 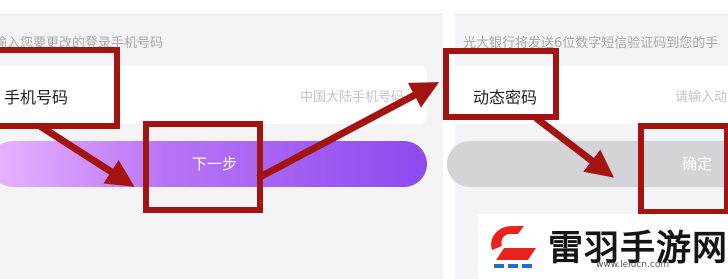 What do you see at coordinates (449, 139) in the screenshot?
I see `panel-divider` at bounding box center [449, 139].